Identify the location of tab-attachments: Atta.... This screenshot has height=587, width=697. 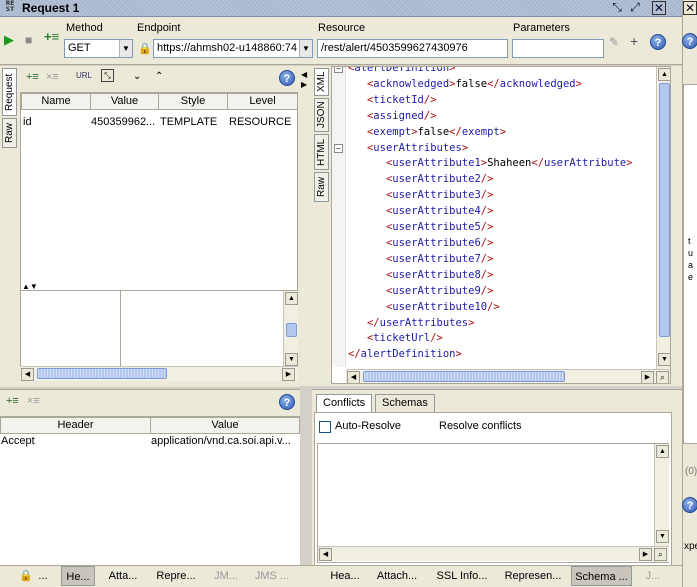
(123, 576).